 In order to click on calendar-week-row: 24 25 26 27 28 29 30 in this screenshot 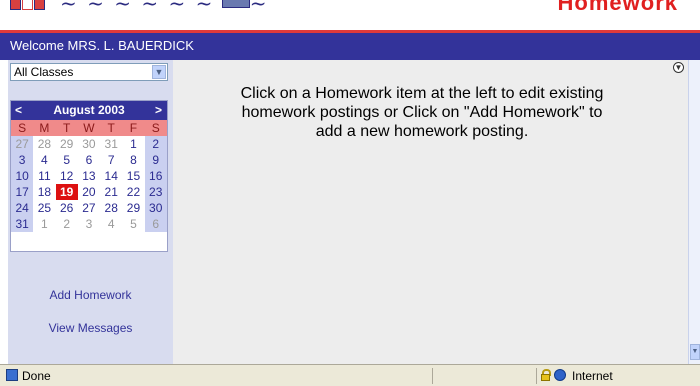, I will do `click(89, 208)`.